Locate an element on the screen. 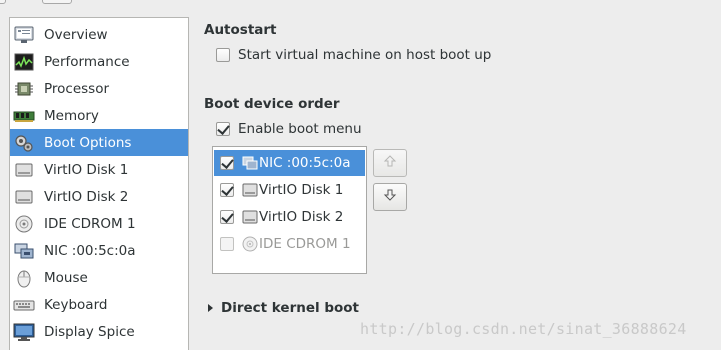  boot-device-row-virtio-disk-1: VirtIO Disk 1 is located at coordinates (289, 190).